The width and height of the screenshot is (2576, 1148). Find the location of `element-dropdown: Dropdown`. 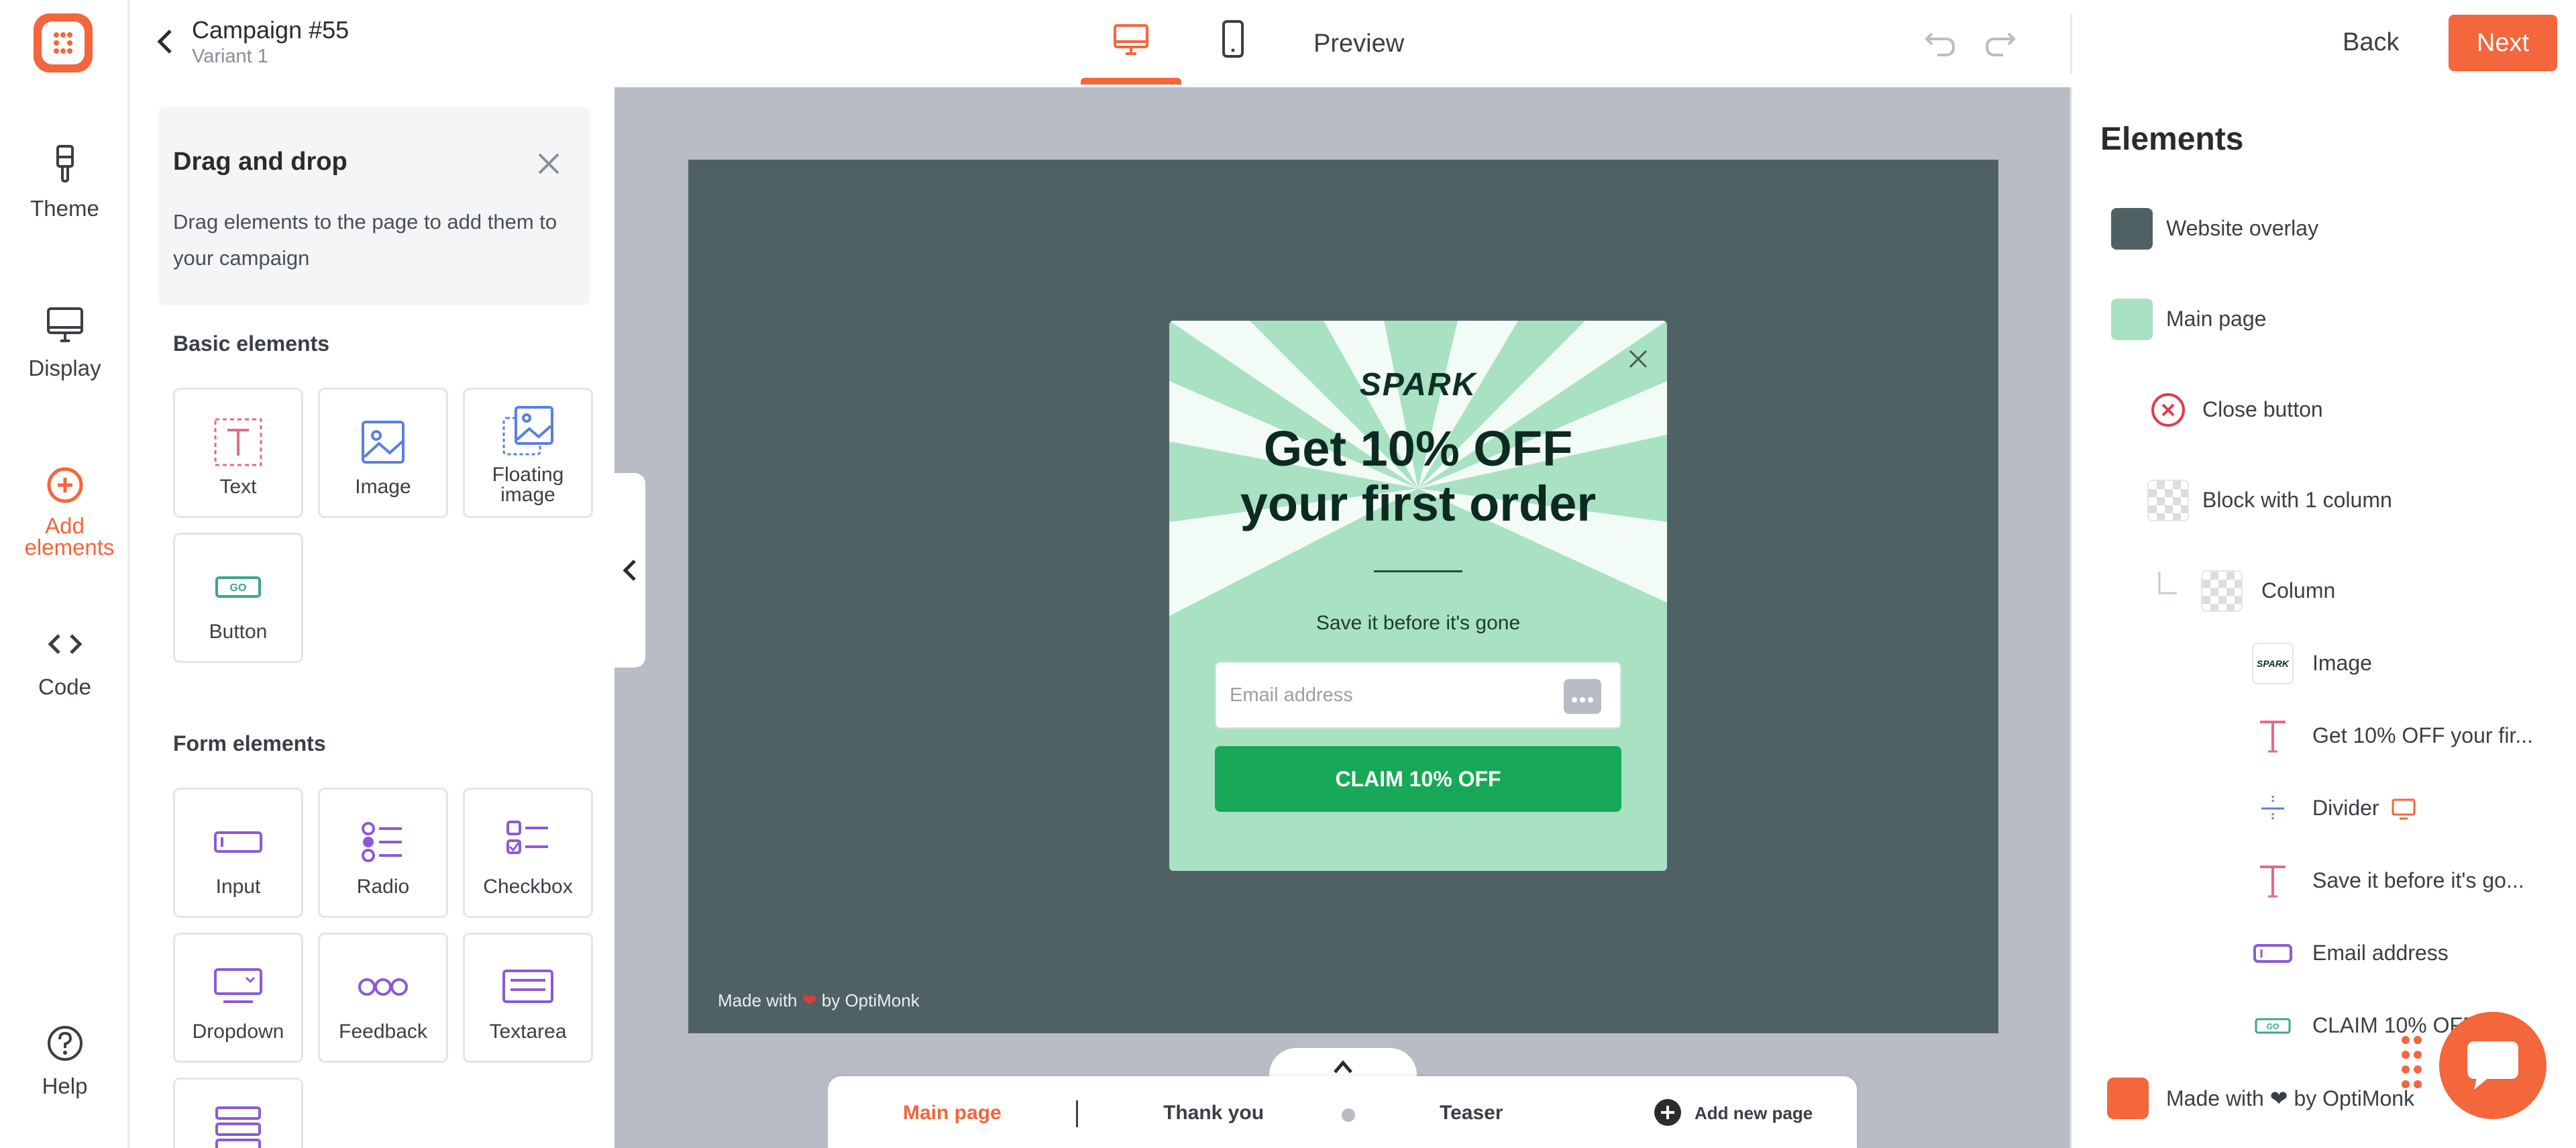

element-dropdown: Dropdown is located at coordinates (238, 998).